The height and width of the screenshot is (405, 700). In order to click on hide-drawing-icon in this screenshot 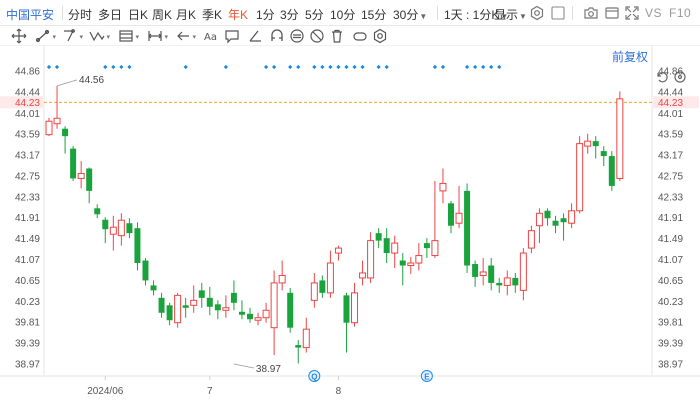, I will do `click(317, 36)`.